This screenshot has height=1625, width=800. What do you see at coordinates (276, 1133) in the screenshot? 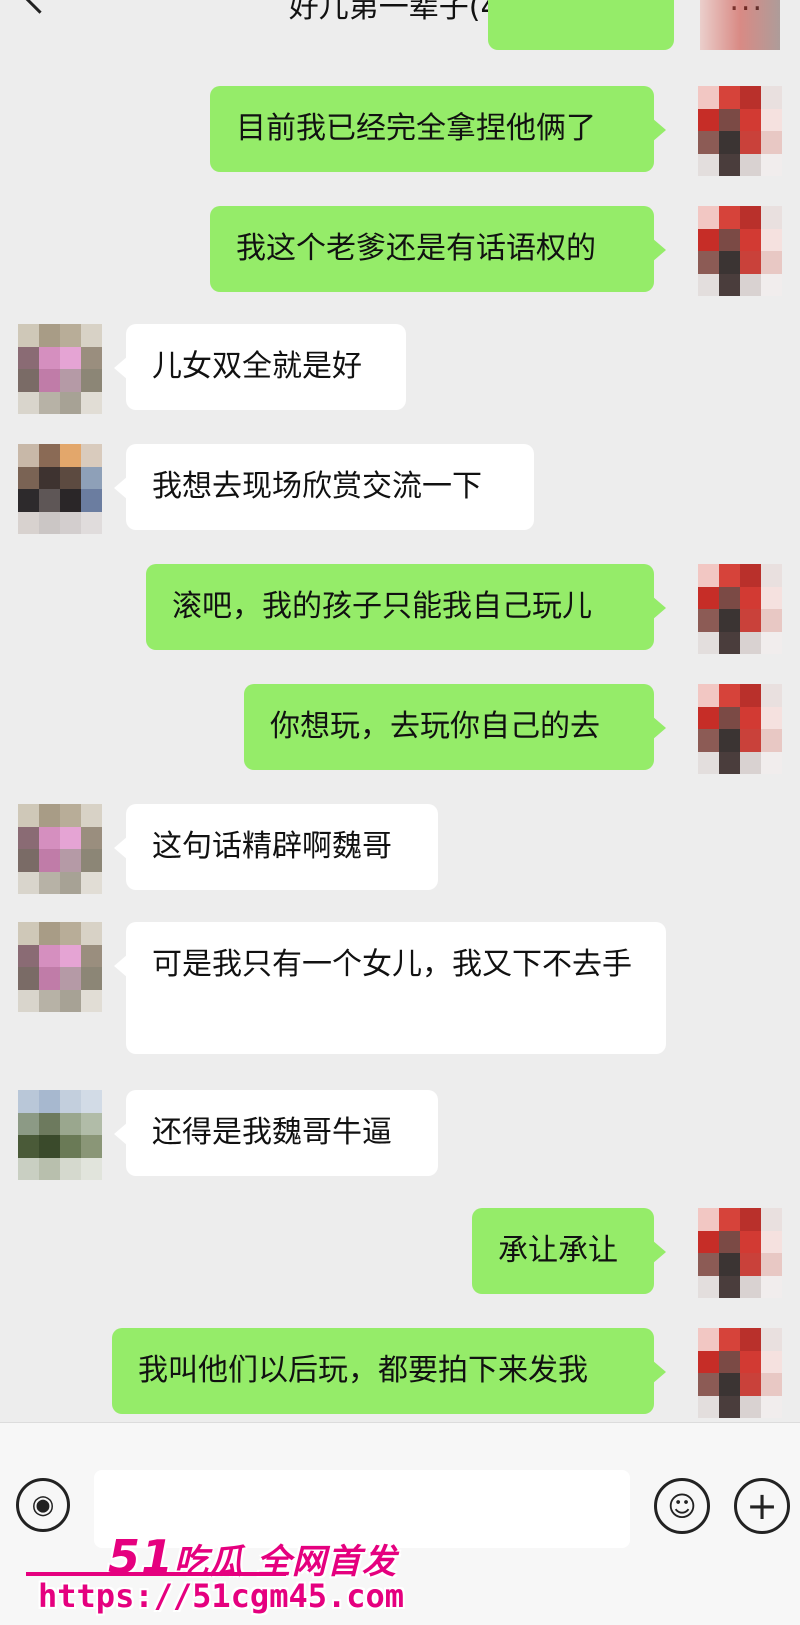
I see `message-bubble: 还得是我魏哥牛逼` at bounding box center [276, 1133].